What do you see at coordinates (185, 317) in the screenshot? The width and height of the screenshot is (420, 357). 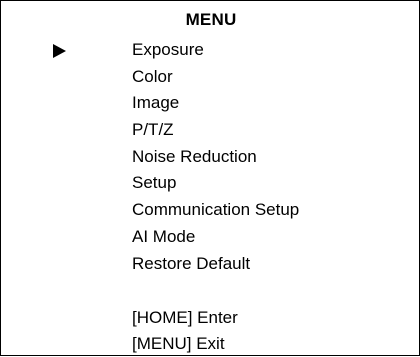 I see `hint-enter: [HOME] Enter` at bounding box center [185, 317].